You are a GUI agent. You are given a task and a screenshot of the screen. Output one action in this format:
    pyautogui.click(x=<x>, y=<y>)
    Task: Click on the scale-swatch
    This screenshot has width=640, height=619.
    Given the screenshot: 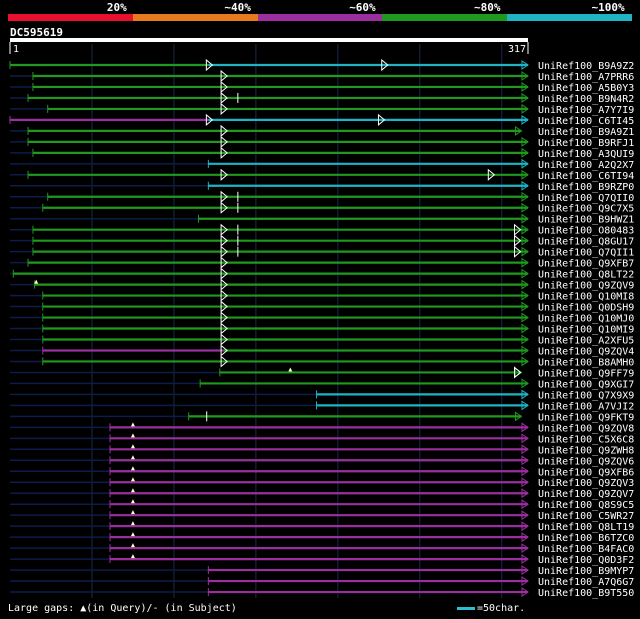 What is the action you would take?
    pyautogui.click(x=466, y=608)
    